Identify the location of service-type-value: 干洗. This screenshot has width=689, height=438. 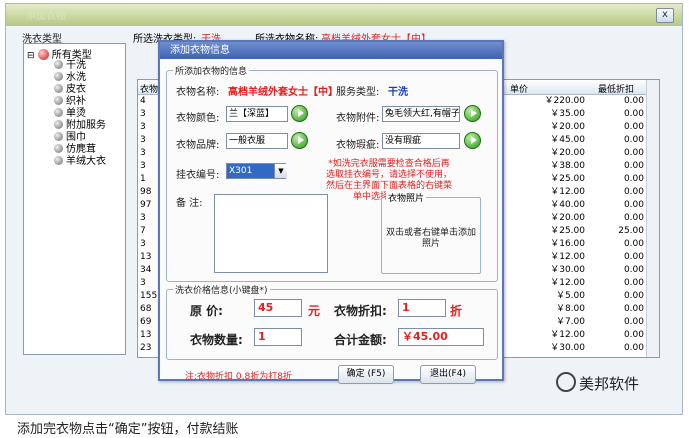
(398, 92).